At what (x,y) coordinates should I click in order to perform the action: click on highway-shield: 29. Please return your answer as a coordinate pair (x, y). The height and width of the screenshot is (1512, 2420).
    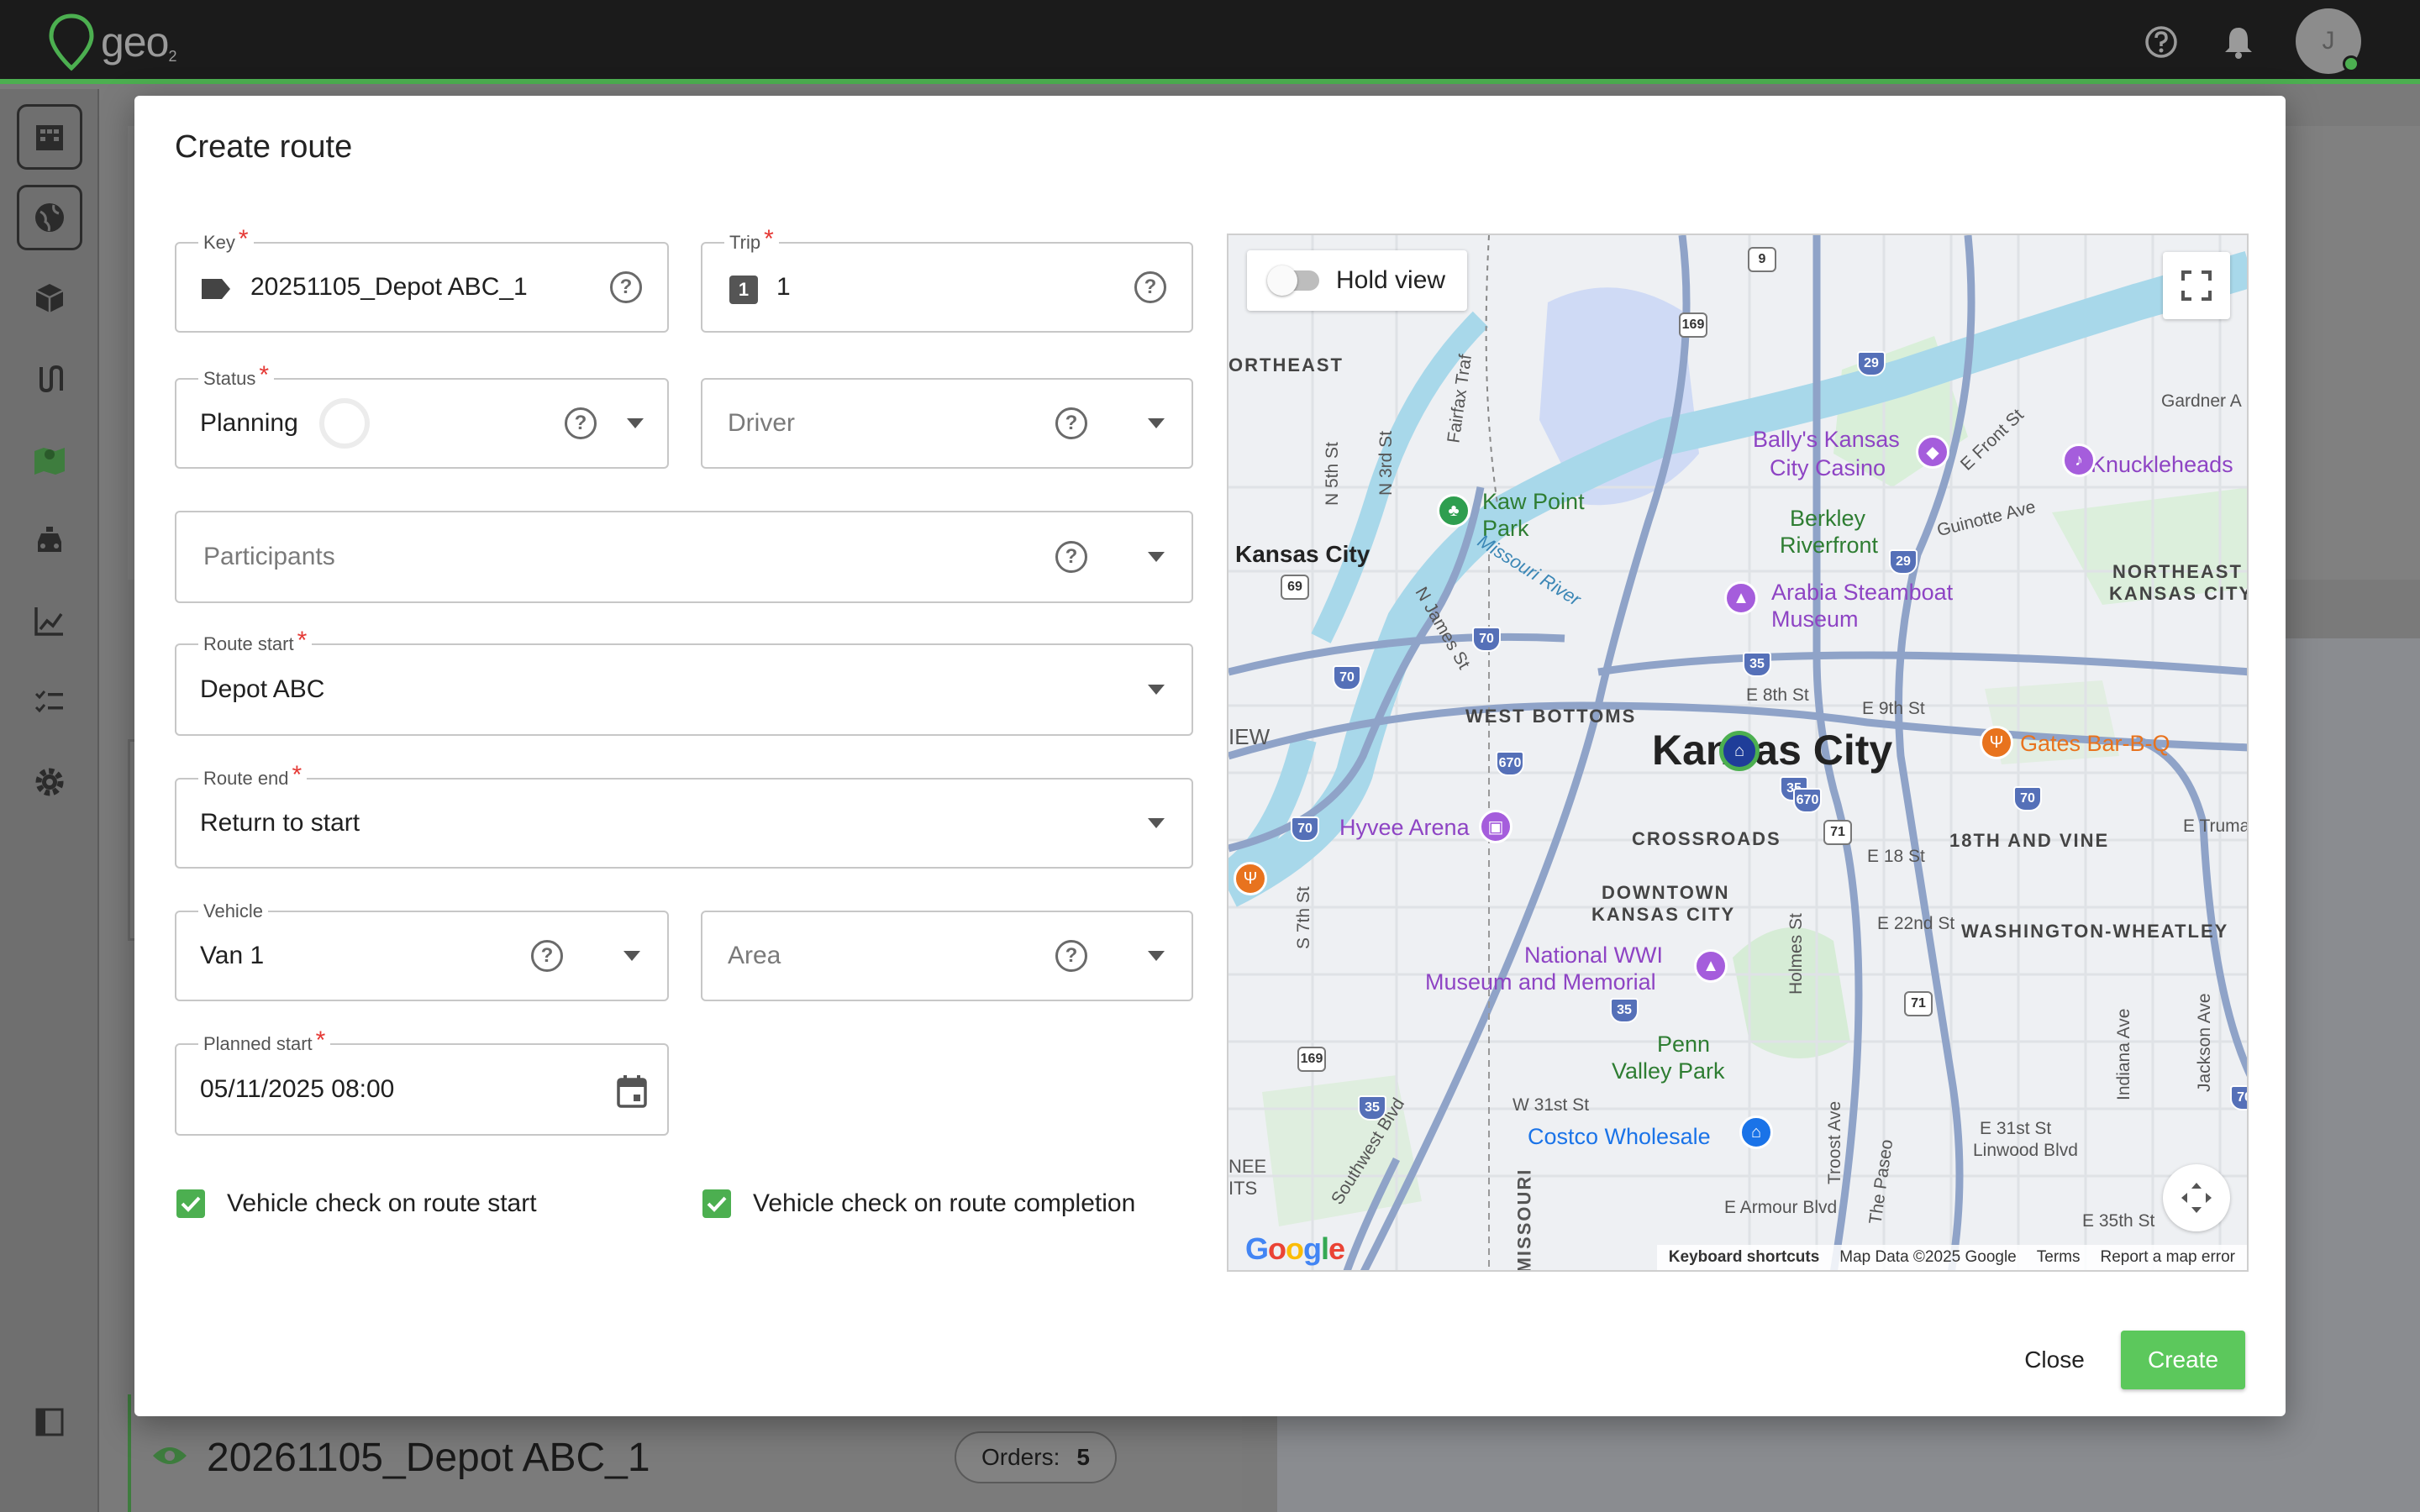
    Looking at the image, I should click on (1904, 562).